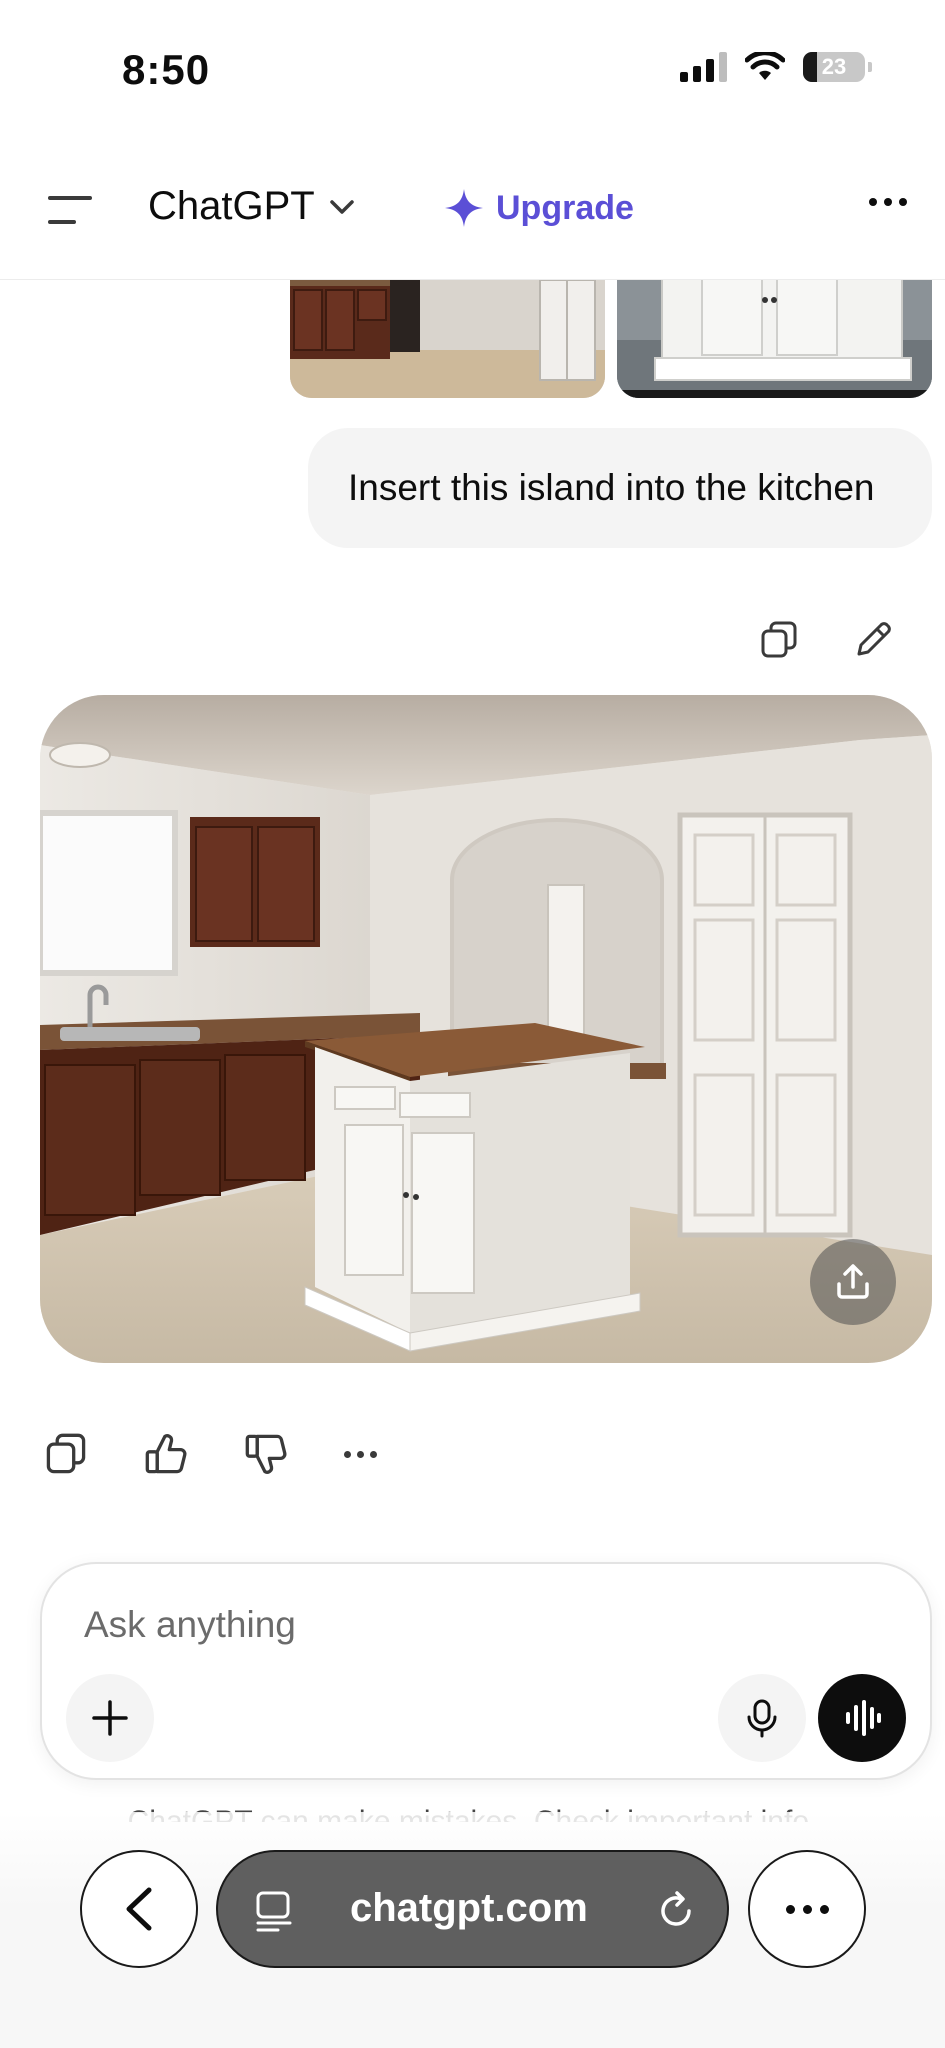  I want to click on wifi-icon, so click(765, 66).